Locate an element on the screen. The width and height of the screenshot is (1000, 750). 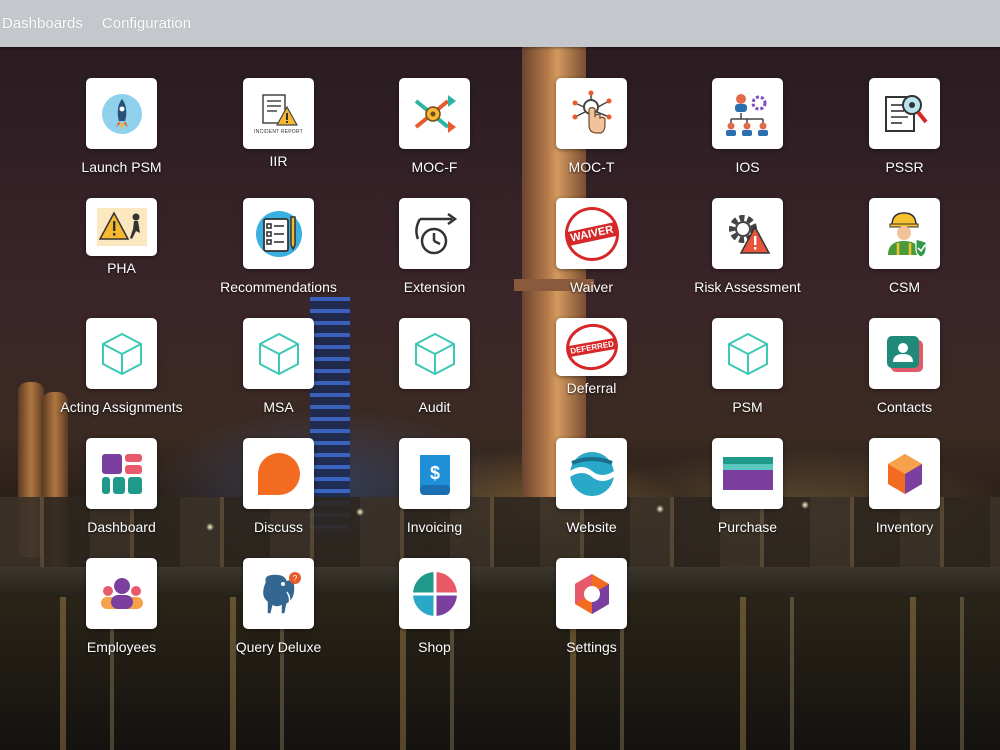
app-label: Acting Assignments is located at coordinates (121, 407).